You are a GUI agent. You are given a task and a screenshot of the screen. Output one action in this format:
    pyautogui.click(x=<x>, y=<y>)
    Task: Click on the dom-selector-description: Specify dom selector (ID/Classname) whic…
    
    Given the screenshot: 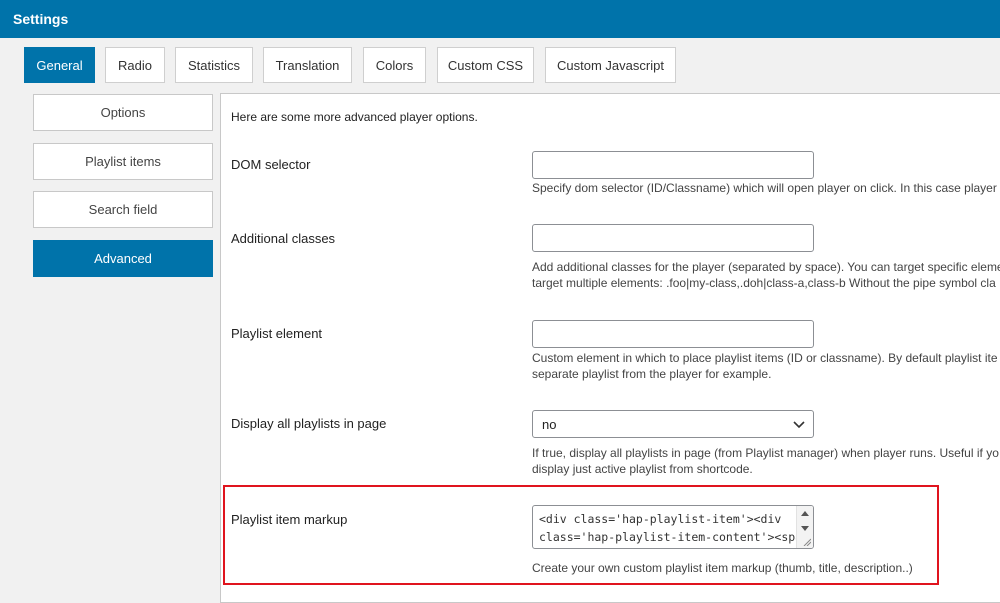 What is the action you would take?
    pyautogui.click(x=764, y=188)
    